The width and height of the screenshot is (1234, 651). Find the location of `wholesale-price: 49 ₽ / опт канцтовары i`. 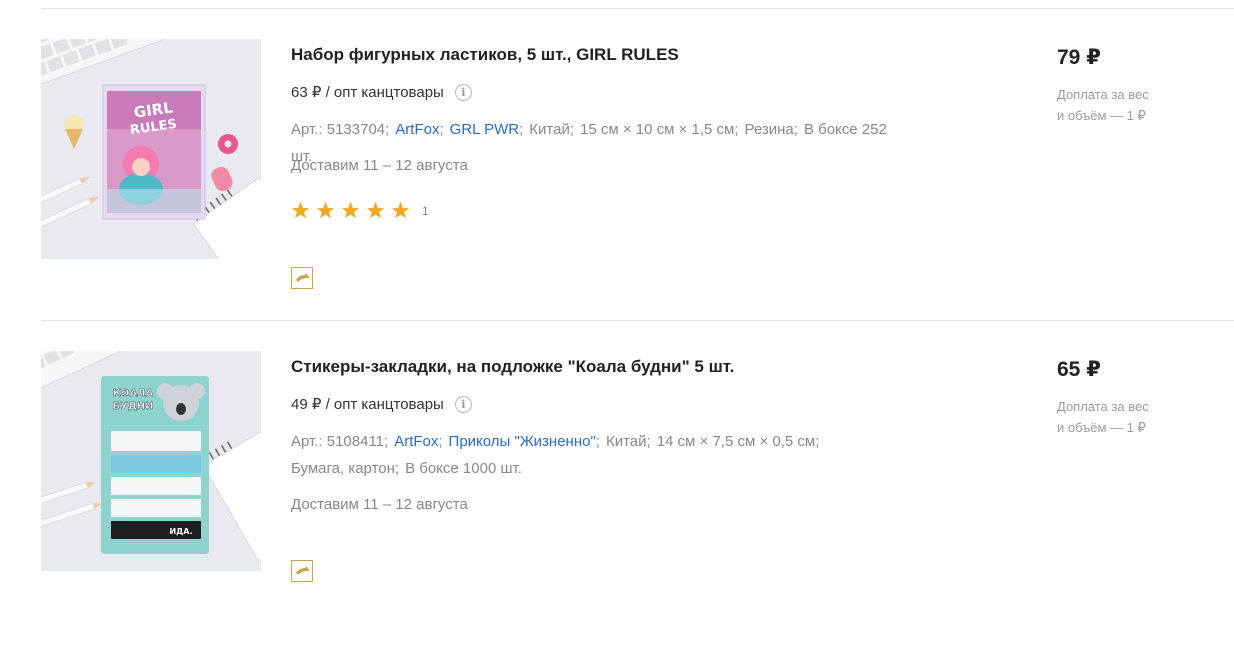

wholesale-price: 49 ₽ / опт канцтовары i is located at coordinates (381, 404).